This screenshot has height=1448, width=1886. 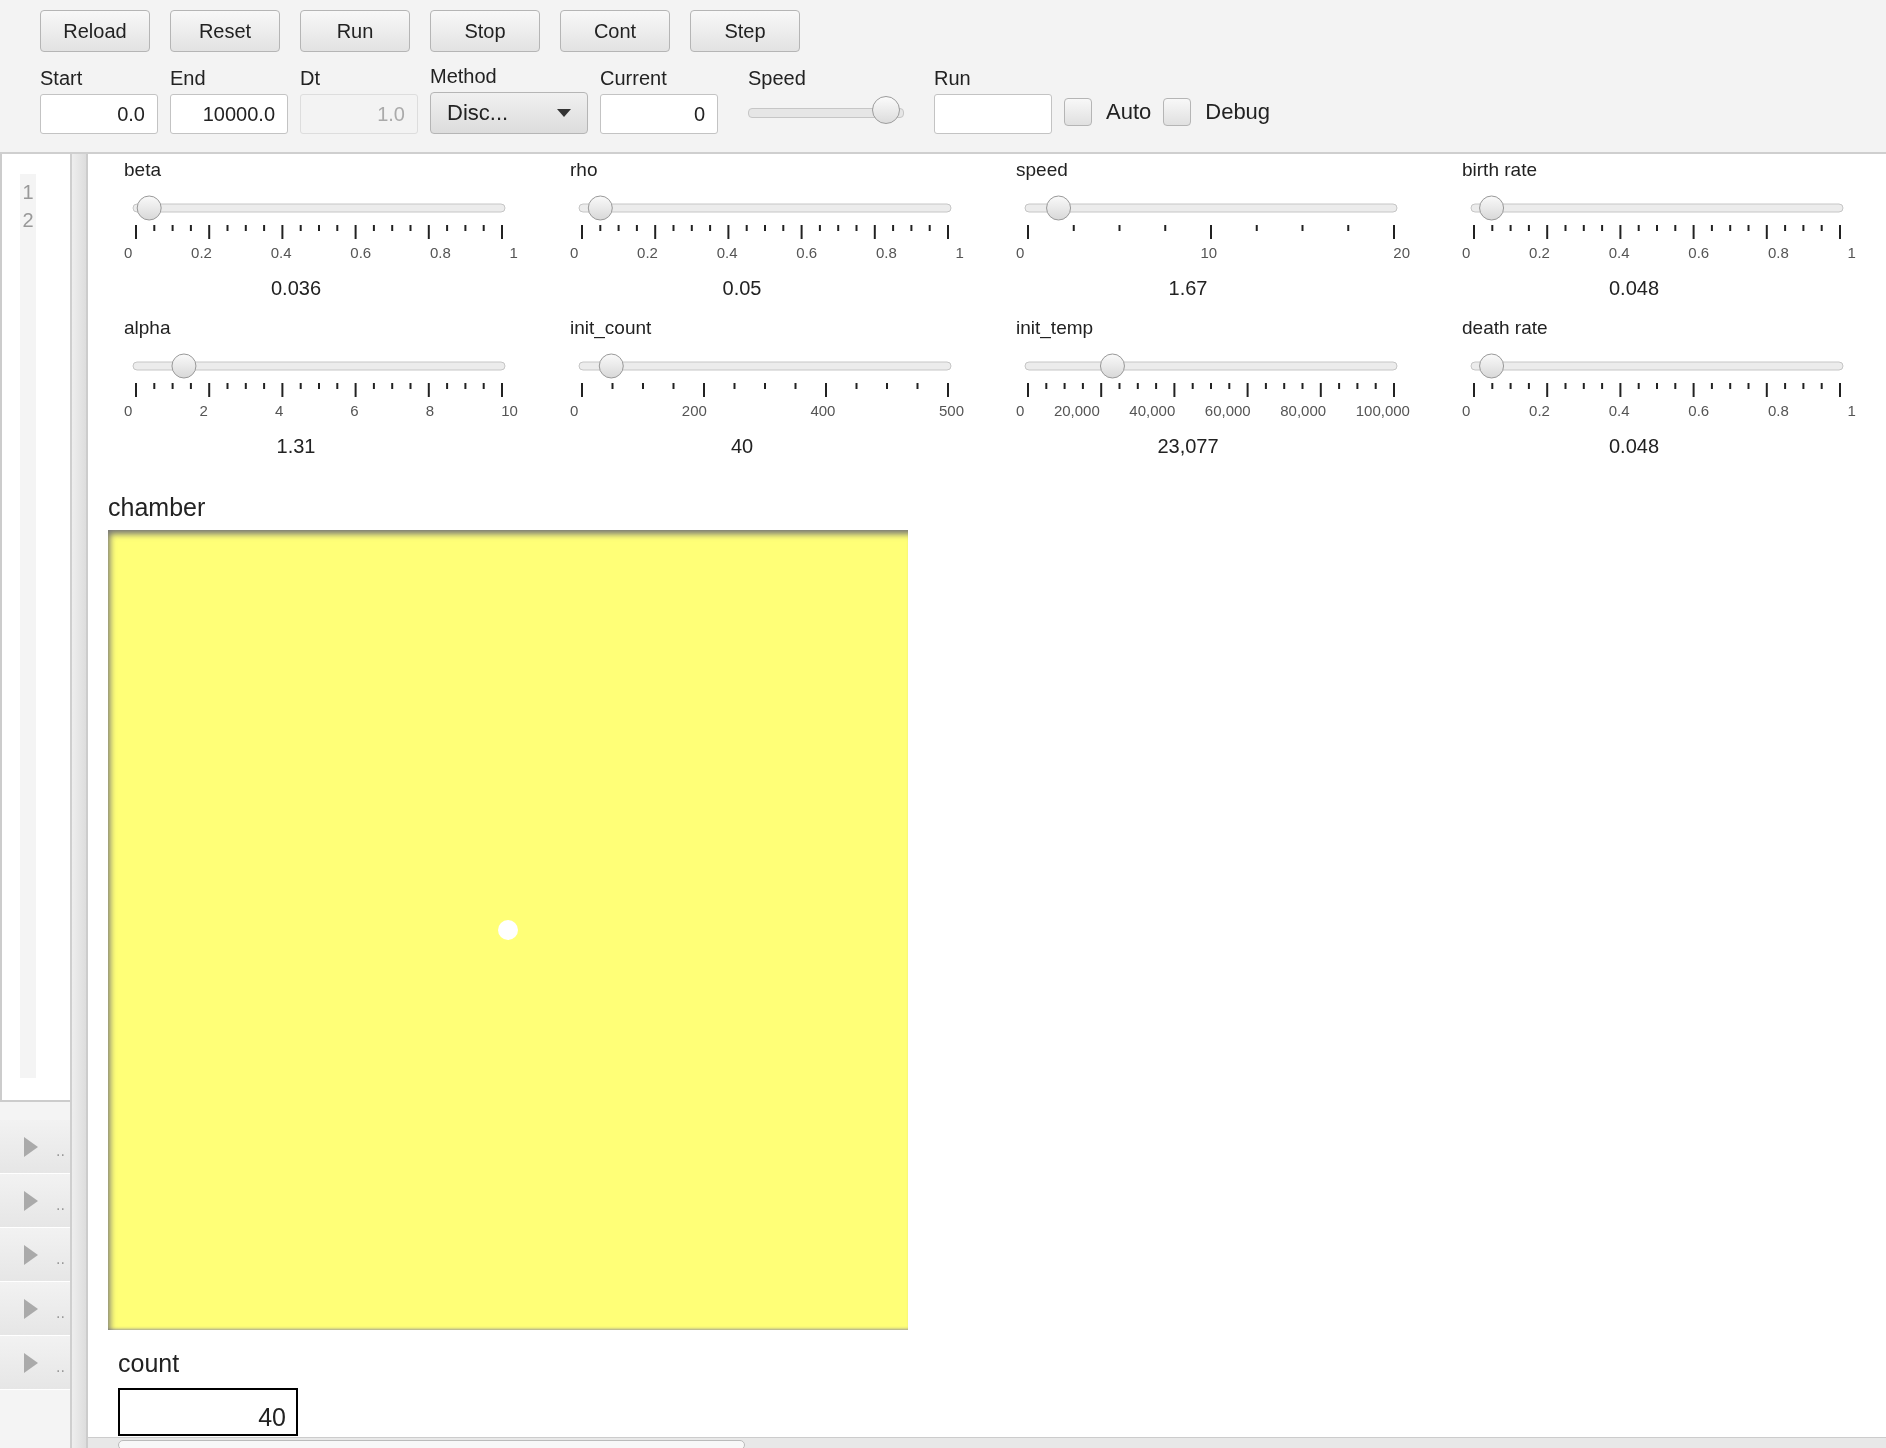 What do you see at coordinates (354, 410) in the screenshot?
I see `tick-label: 6` at bounding box center [354, 410].